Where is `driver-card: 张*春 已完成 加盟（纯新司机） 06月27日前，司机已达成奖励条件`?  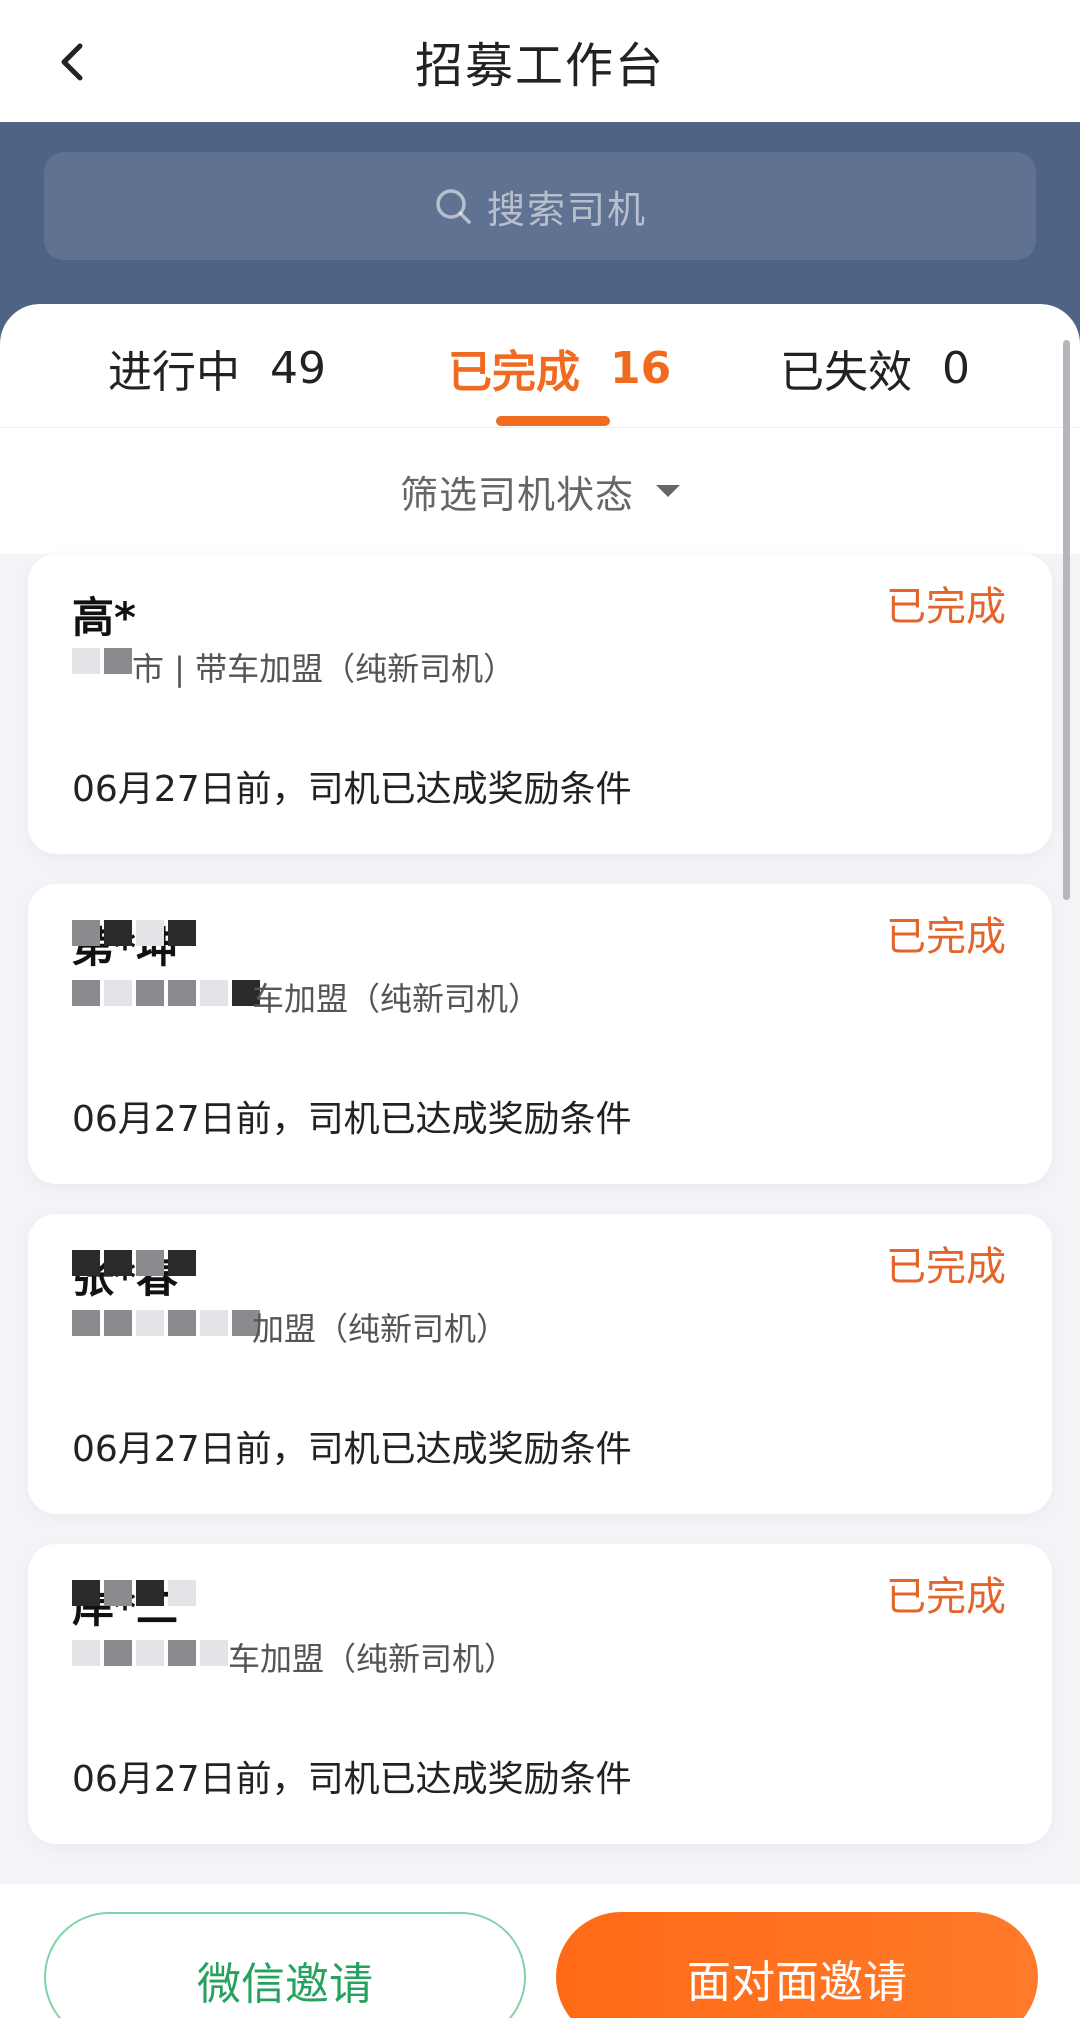
driver-card: 张*春 已完成 加盟（纯新司机） 06月27日前，司机已达成奖励条件 is located at coordinates (540, 1364).